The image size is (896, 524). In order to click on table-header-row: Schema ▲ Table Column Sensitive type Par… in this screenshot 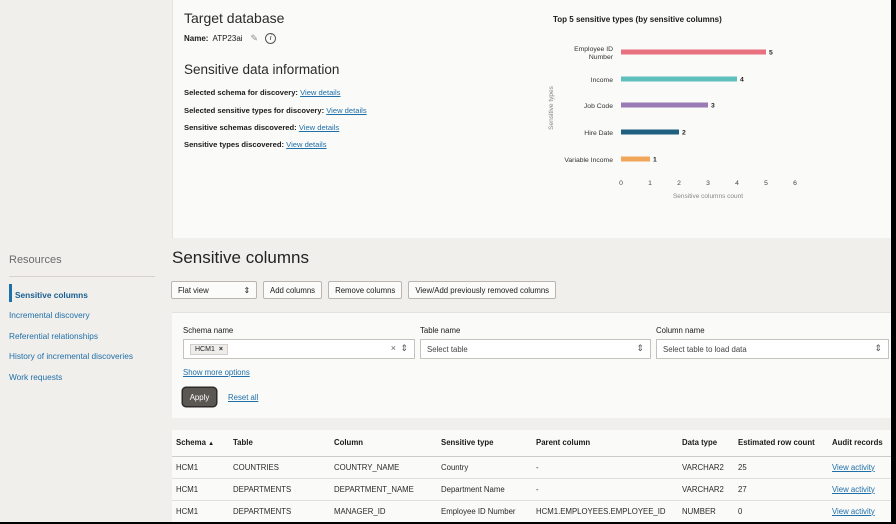, I will do `click(531, 443)`.